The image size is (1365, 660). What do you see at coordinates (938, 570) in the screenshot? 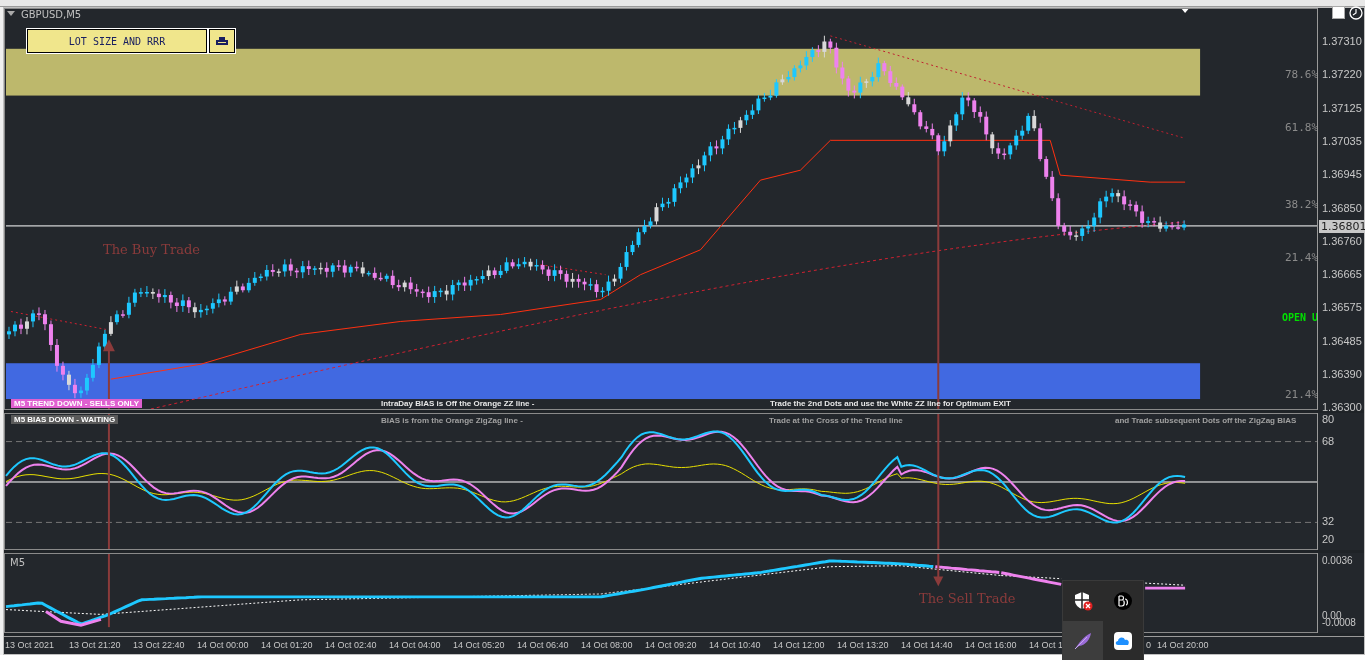
I see `down-arrow` at bounding box center [938, 570].